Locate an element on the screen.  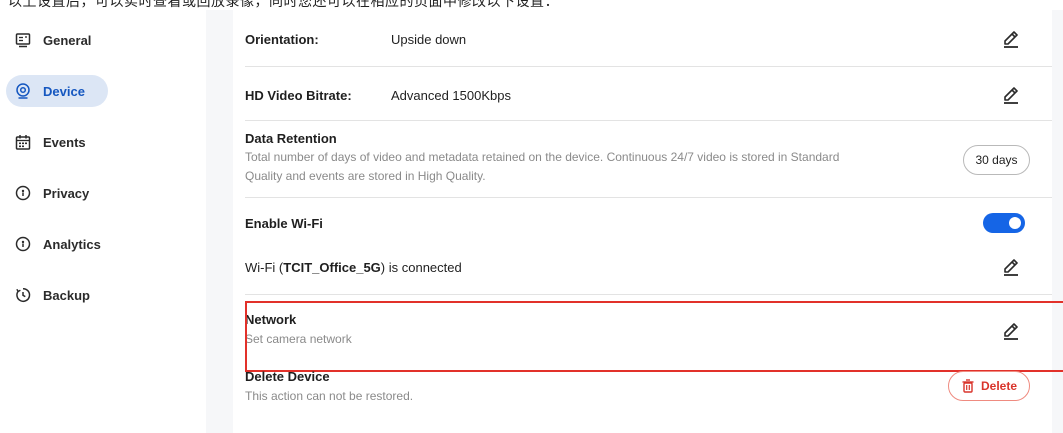
sidebar-item-general: General is located at coordinates (57, 40).